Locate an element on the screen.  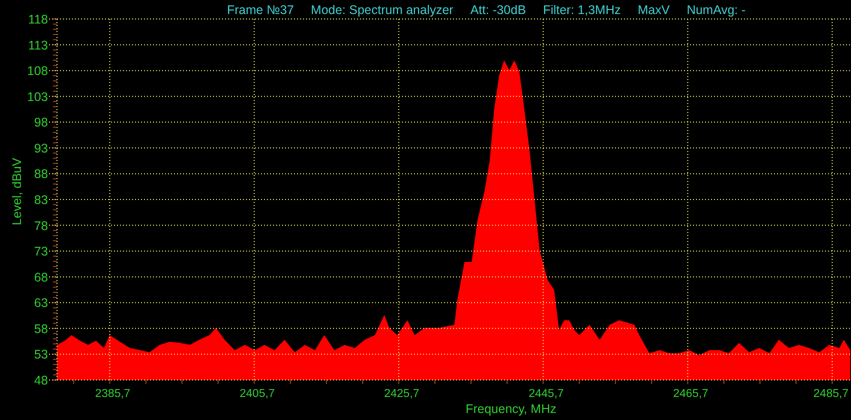
status-text: Frame №37 is located at coordinates (260, 9).